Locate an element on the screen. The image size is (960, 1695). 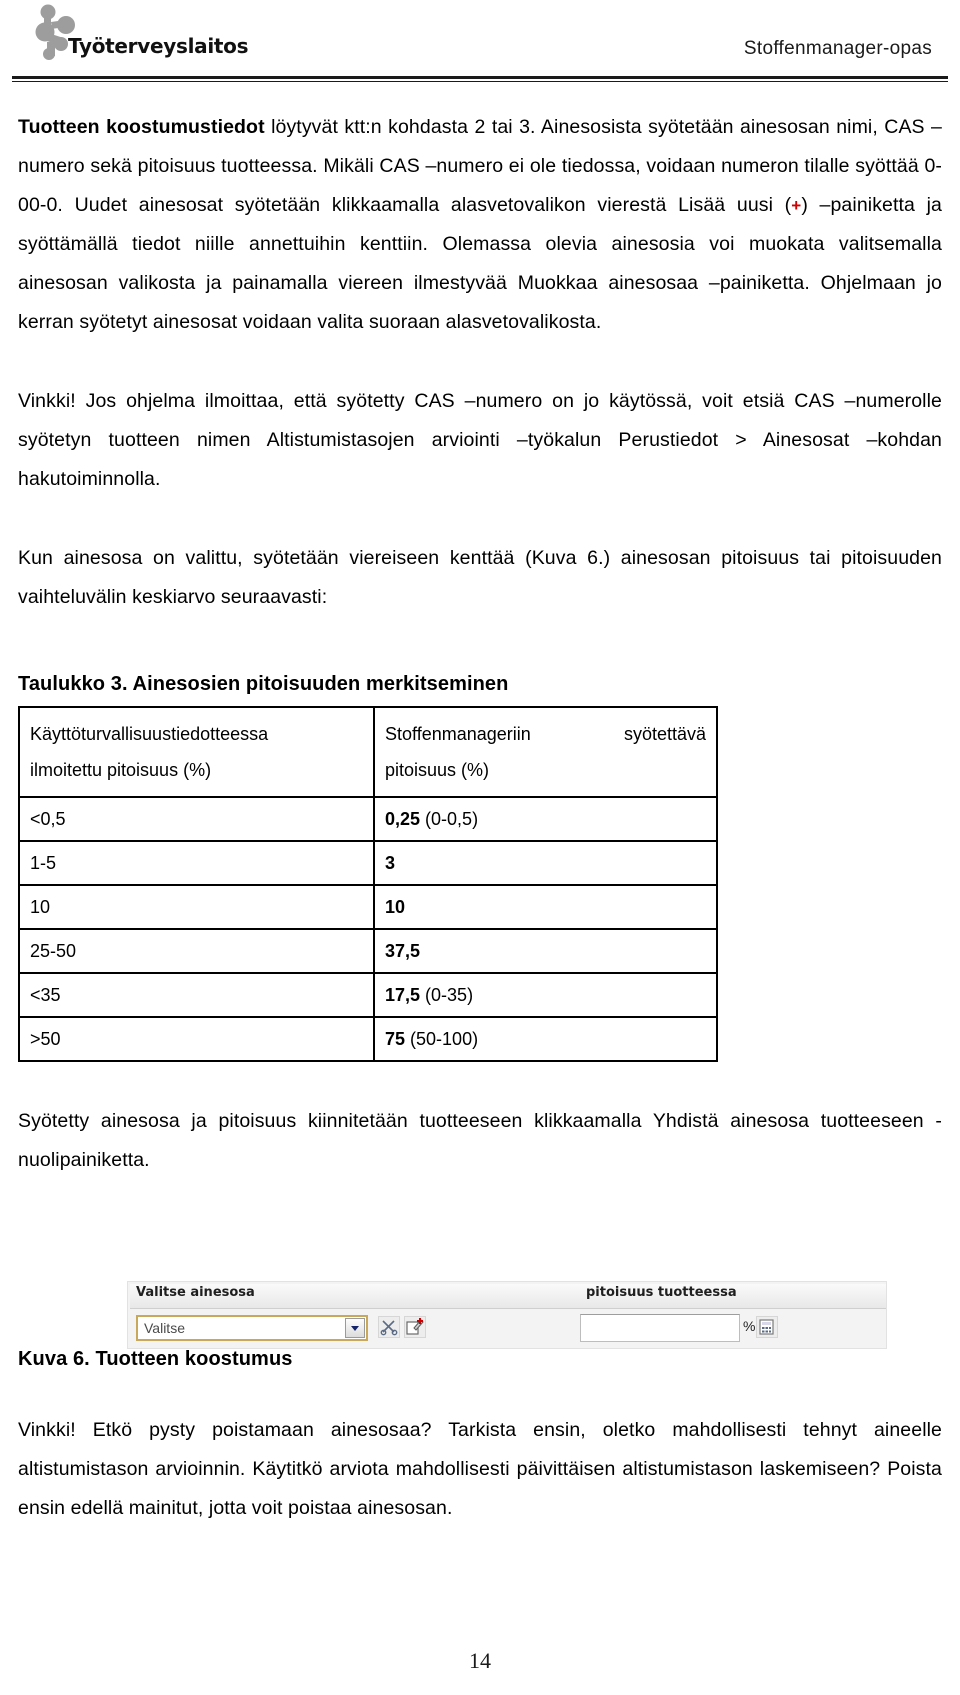
table-row: <35 17,5 (0-35) is located at coordinates (368, 995).